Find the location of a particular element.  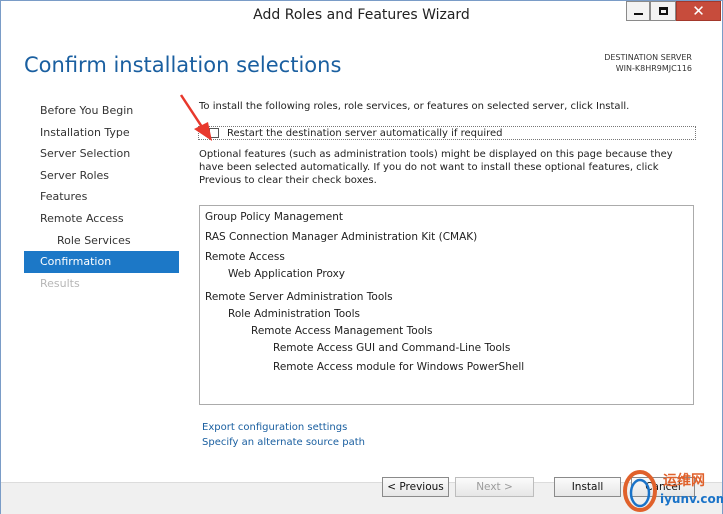

next-button: Next > is located at coordinates (494, 487).